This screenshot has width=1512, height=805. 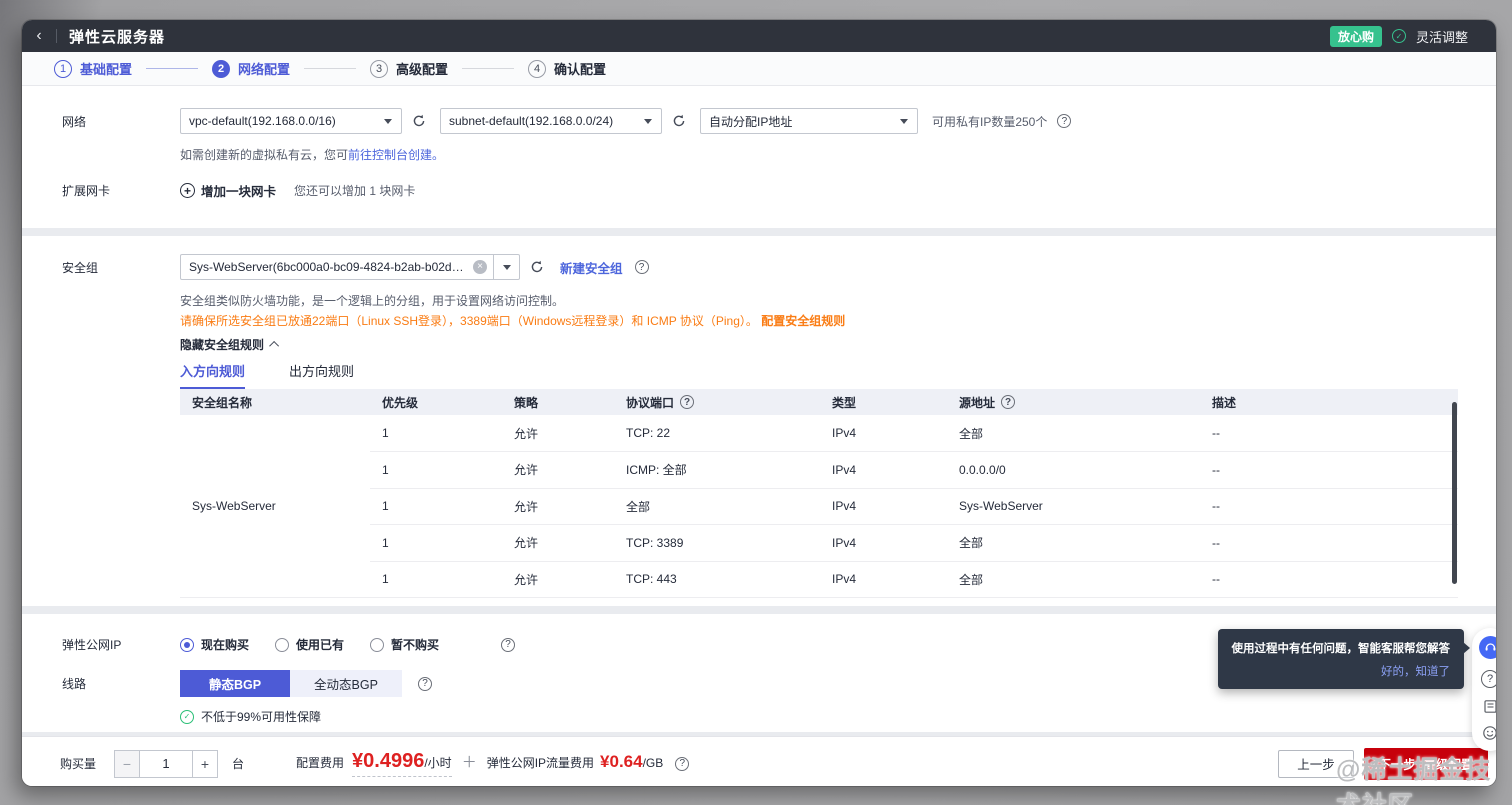 What do you see at coordinates (759, 69) in the screenshot?
I see `step-indicator: 1 基础配置 2 网络配置 3 高级配置 4 确认配置` at bounding box center [759, 69].